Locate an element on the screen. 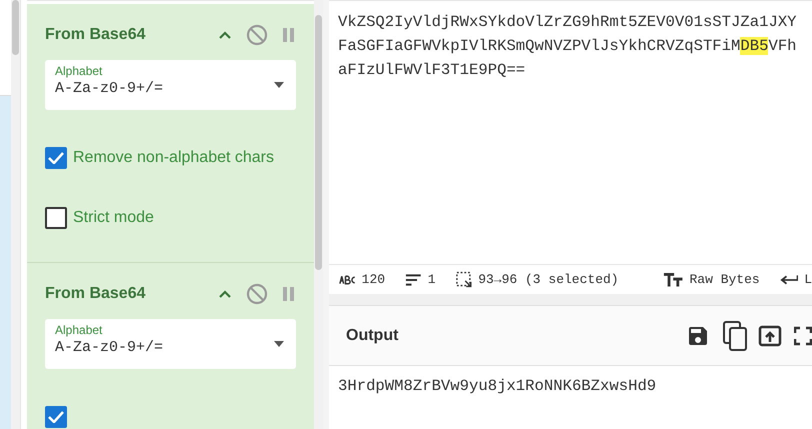 The width and height of the screenshot is (812, 429). input-line: FaSGFIaGFWVkpIVlRKSmQwNVZPVlJsYkhCRVZqSTFiMDB5VFh is located at coordinates (568, 46).